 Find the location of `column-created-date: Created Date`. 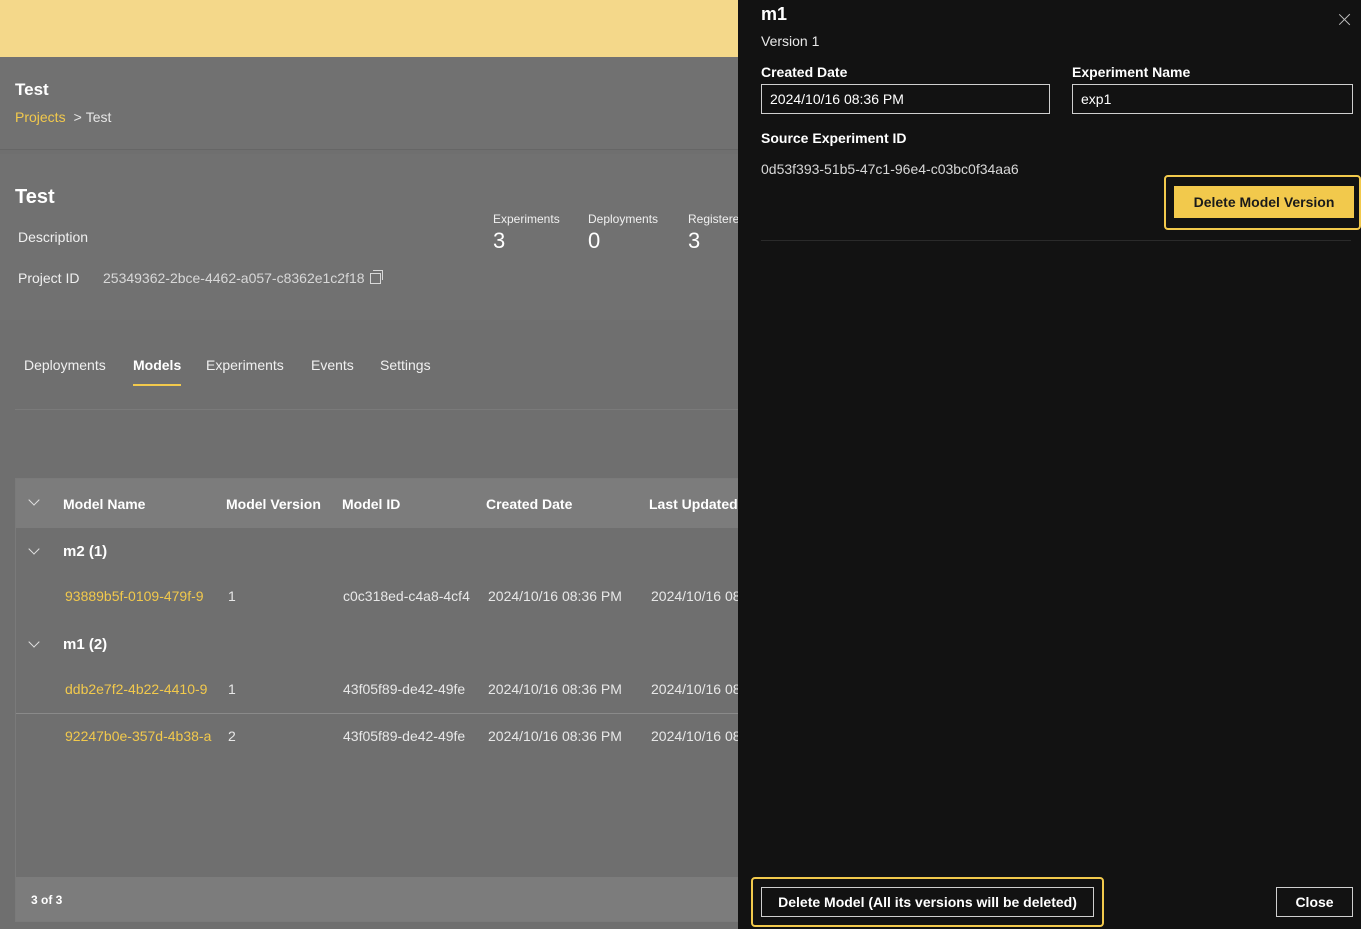

column-created-date: Created Date is located at coordinates (529, 504).